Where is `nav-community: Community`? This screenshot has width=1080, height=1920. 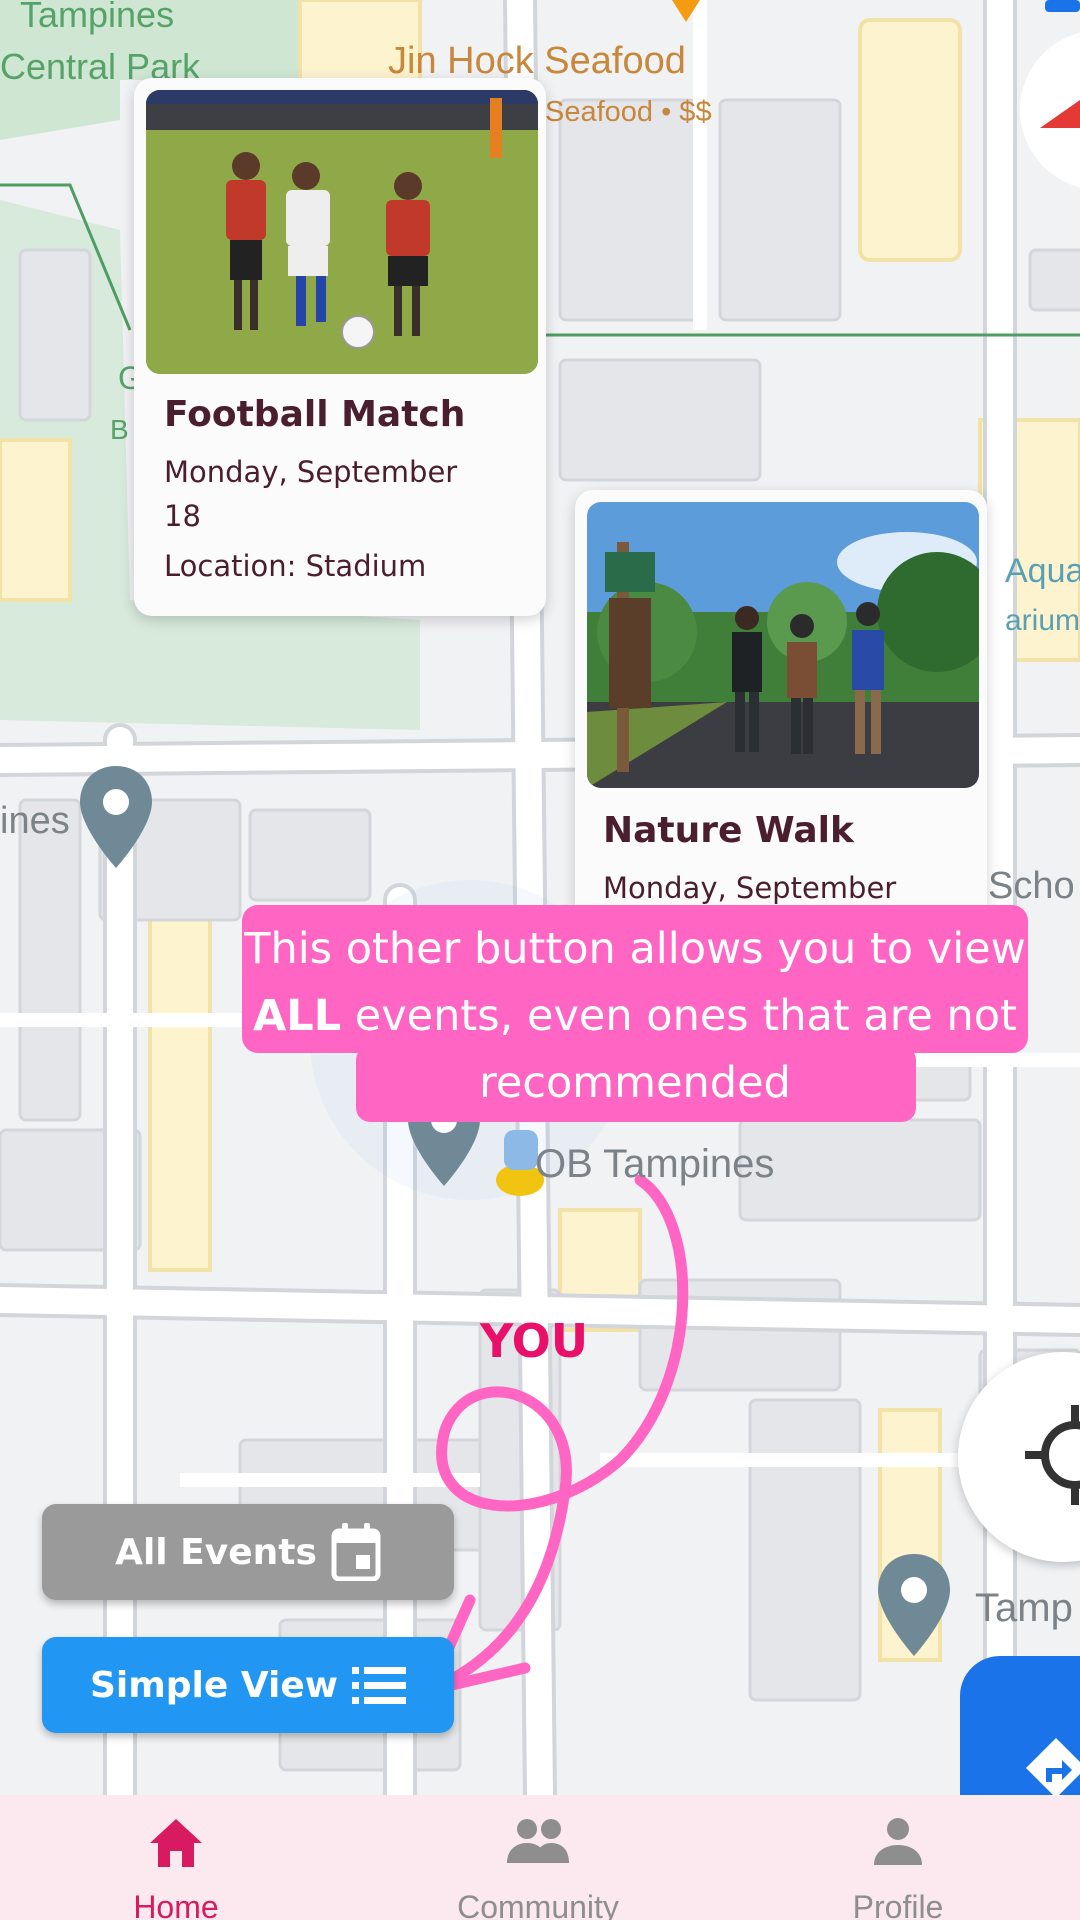
nav-community: Community is located at coordinates (538, 1857).